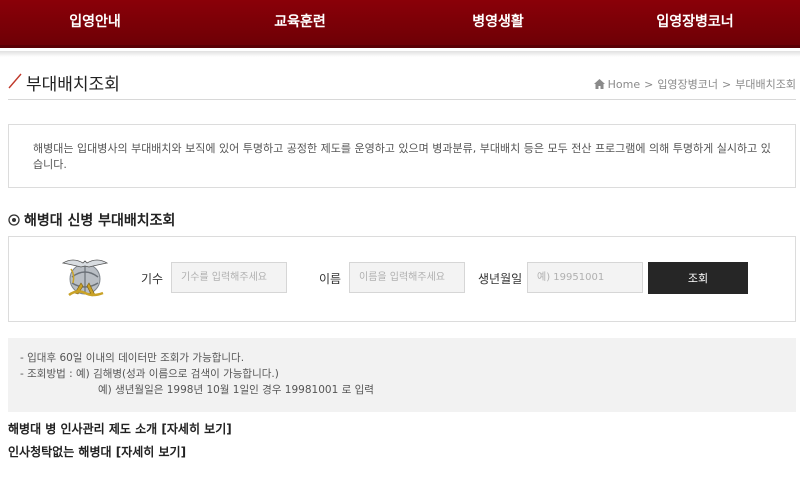  I want to click on search-button: 조회, so click(698, 278).